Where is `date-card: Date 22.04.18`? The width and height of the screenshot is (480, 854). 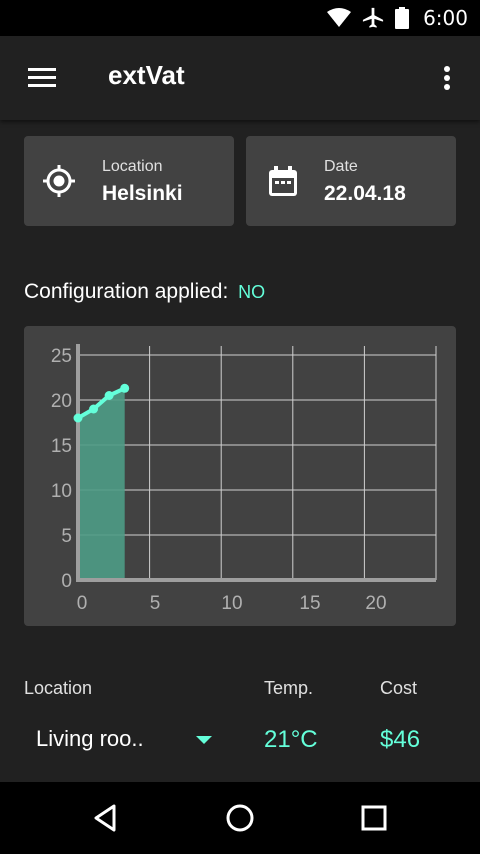
date-card: Date 22.04.18 is located at coordinates (351, 181).